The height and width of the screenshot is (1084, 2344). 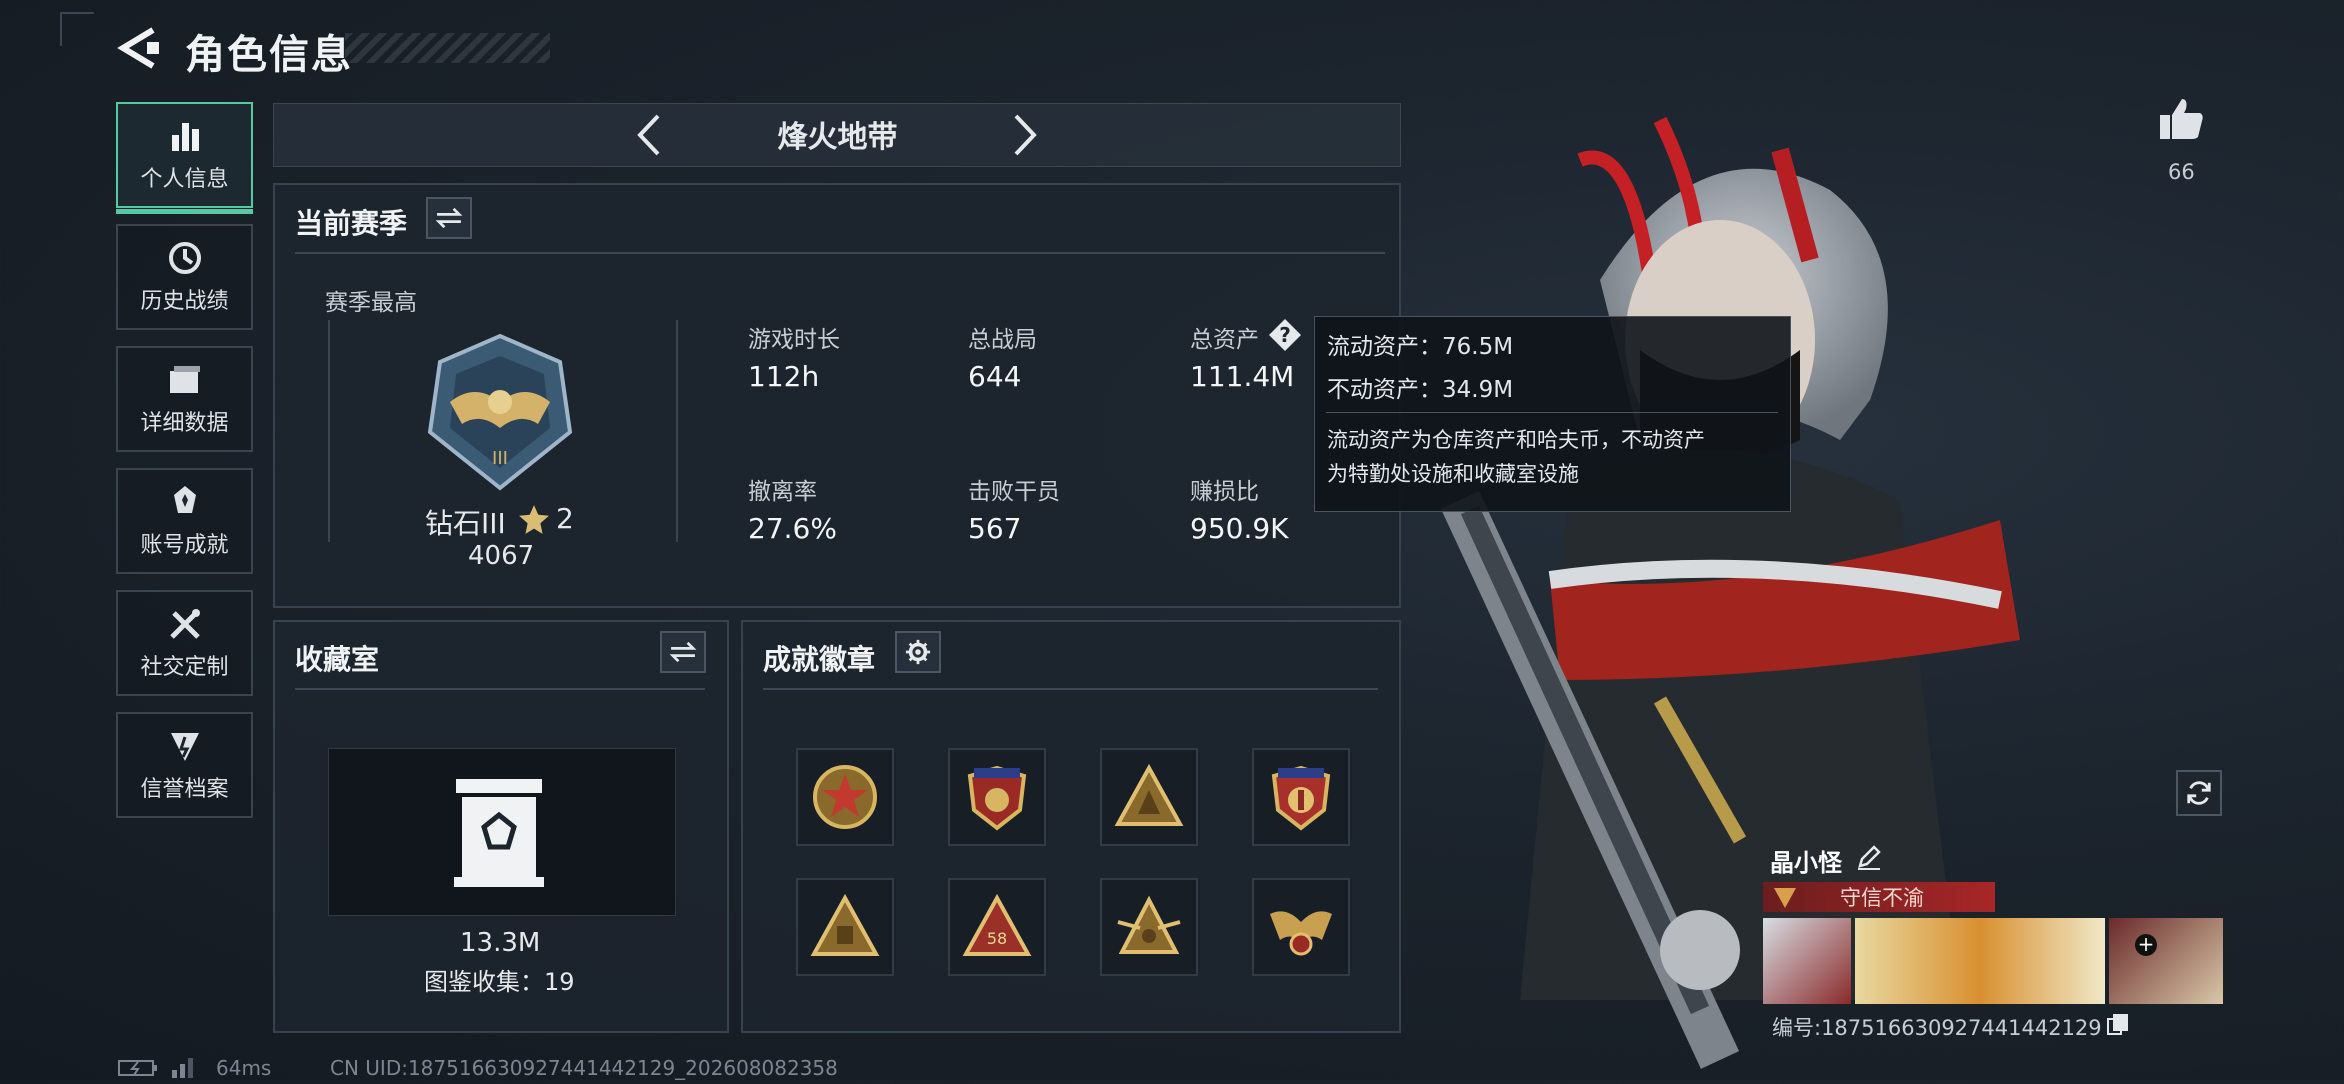 I want to click on mode-label: 烽火地带, so click(x=837, y=137).